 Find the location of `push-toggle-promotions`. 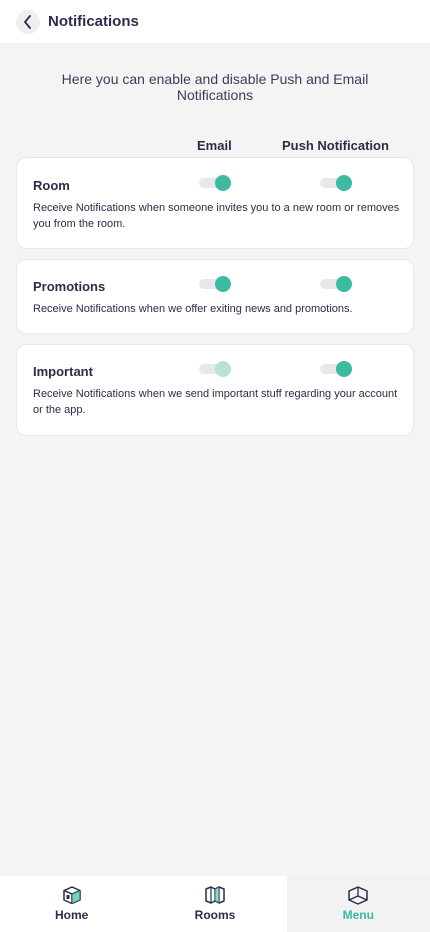

push-toggle-promotions is located at coordinates (337, 284).